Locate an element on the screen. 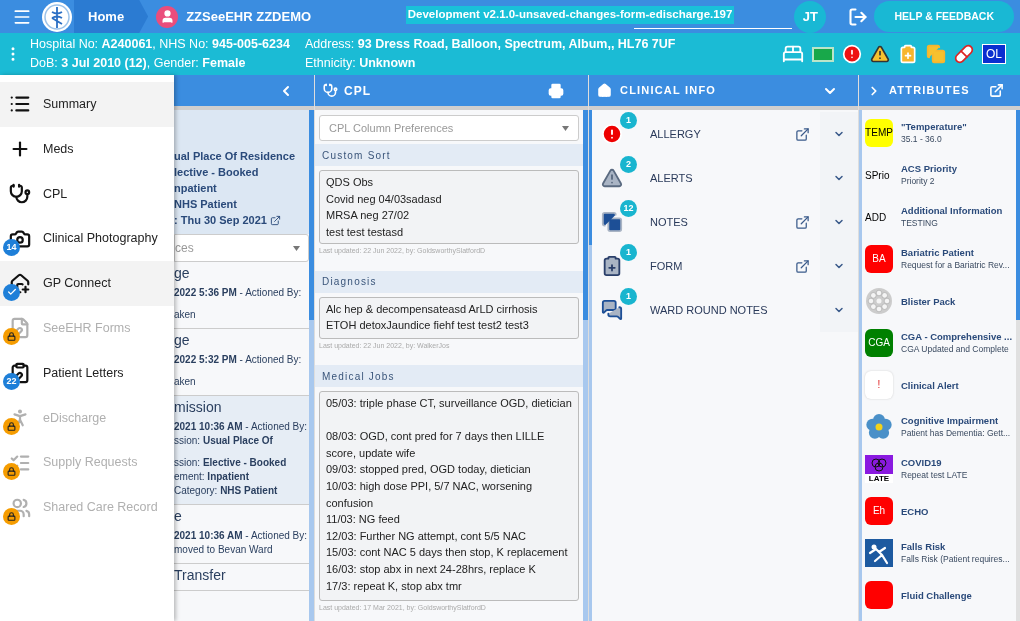 Image resolution: width=1020 pixels, height=621 pixels. pill-icon is located at coordinates (964, 54).